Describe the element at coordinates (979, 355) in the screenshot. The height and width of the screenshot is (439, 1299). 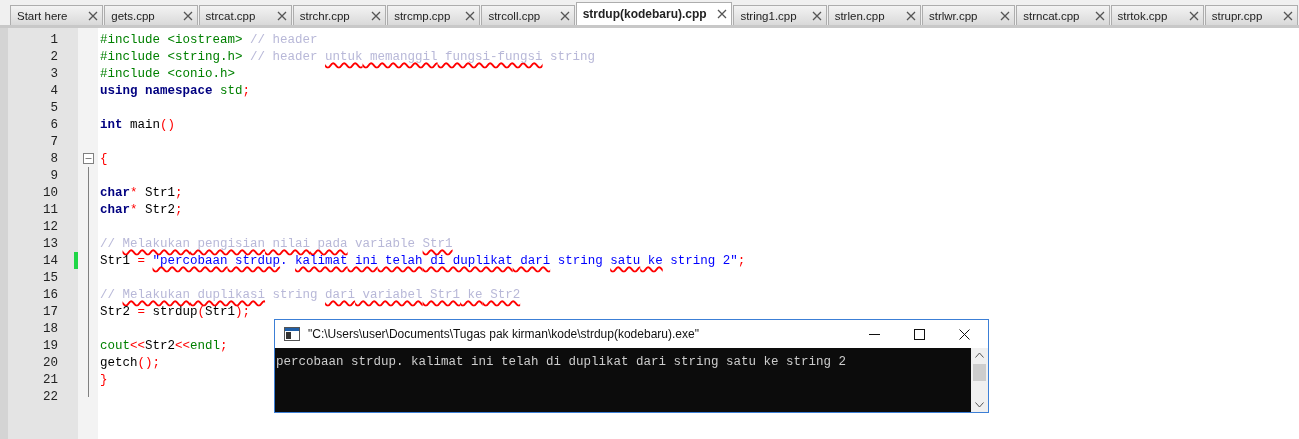
I see `scroll-up-icon` at that location.